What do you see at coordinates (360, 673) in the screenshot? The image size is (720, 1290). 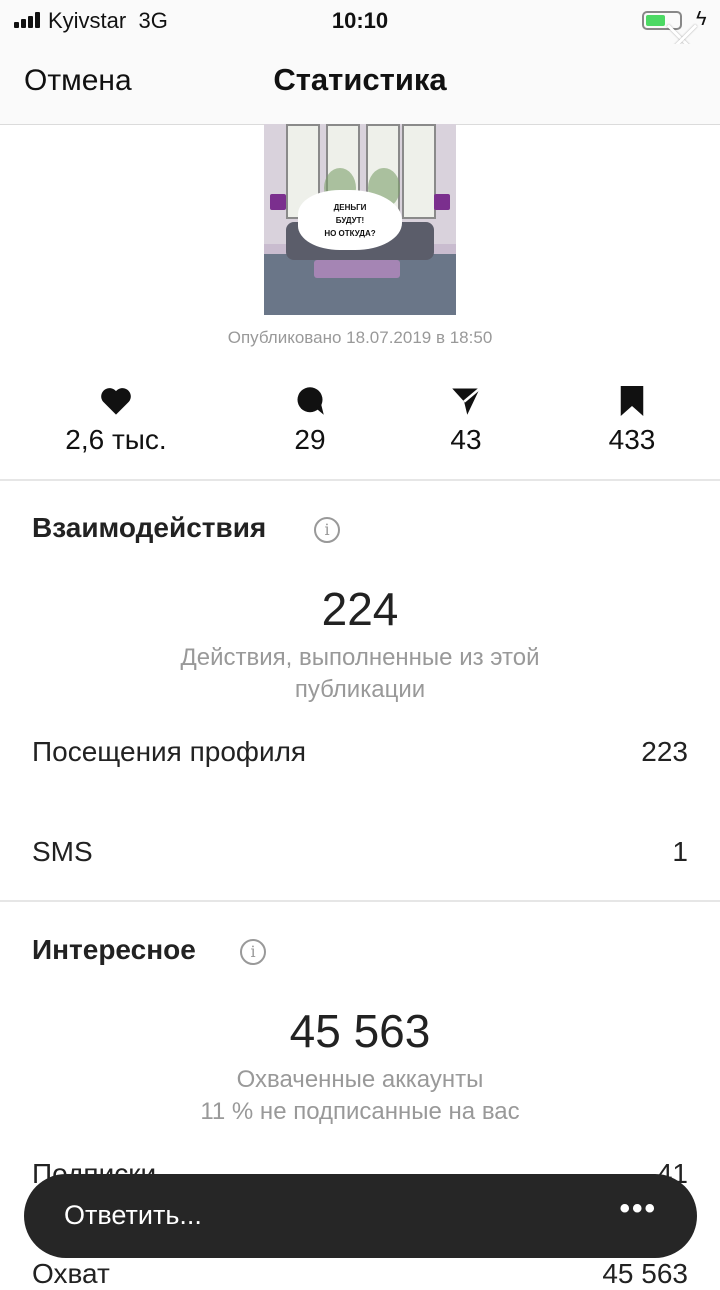 I see `interactions-caption: Действия, выполненные из этой публикации` at bounding box center [360, 673].